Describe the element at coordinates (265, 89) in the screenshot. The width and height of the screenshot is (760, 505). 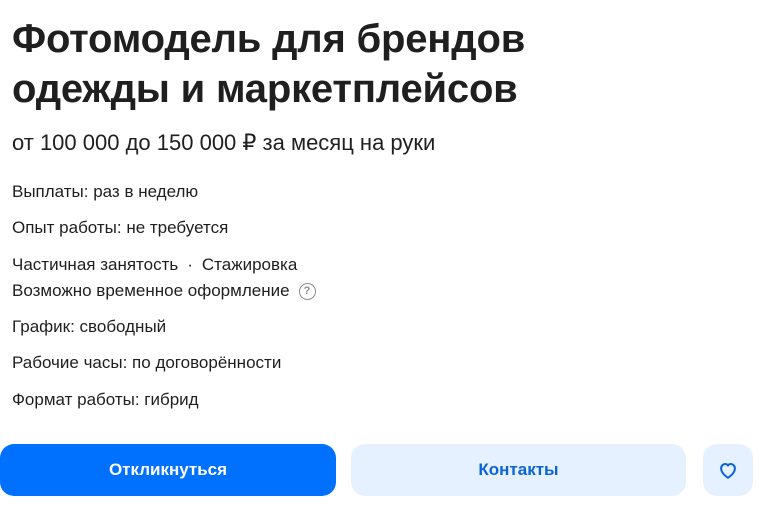
I see `vacancy-title-line-2: одежды и маркетплейсов` at that location.